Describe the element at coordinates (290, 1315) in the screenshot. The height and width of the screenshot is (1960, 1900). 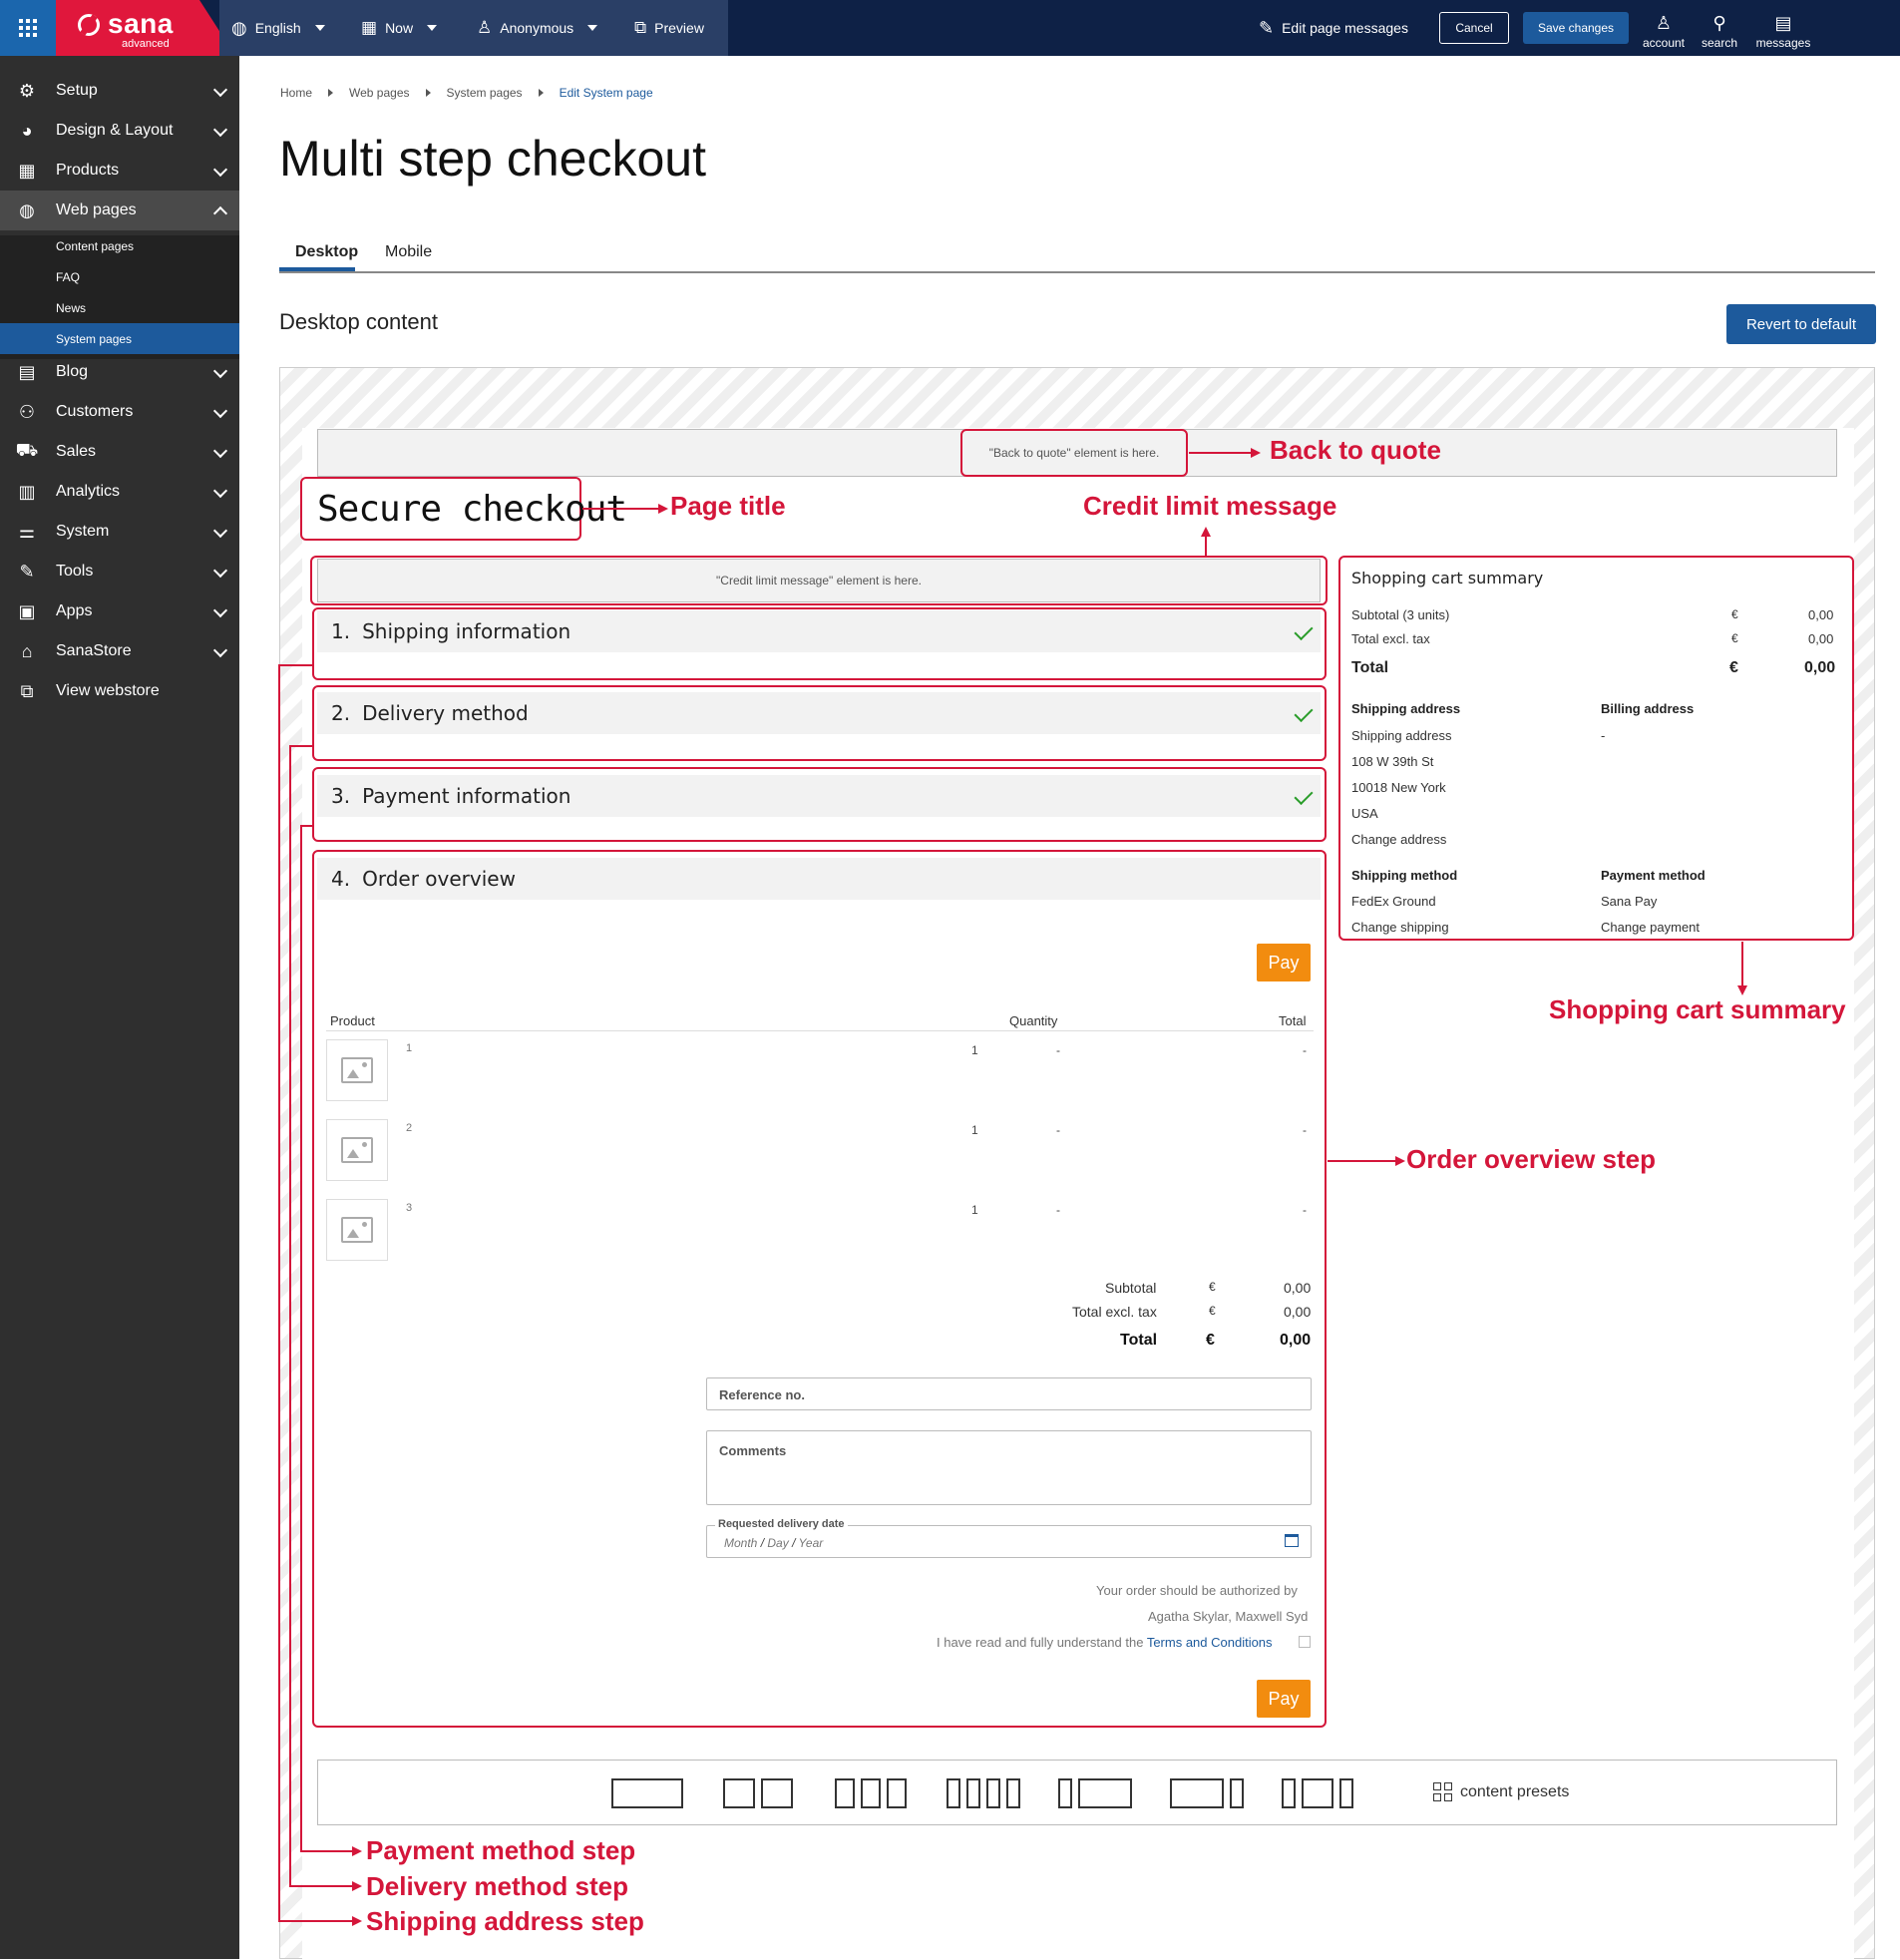
I see `bracket-line-delivery` at that location.